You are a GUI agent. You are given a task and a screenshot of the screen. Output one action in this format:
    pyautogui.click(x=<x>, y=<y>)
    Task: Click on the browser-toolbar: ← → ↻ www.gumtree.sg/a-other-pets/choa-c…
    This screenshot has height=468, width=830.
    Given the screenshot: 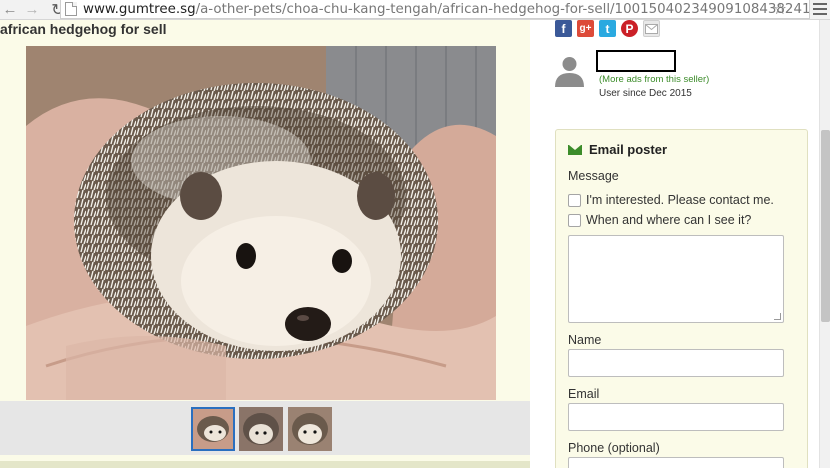 What is the action you would take?
    pyautogui.click(x=415, y=10)
    